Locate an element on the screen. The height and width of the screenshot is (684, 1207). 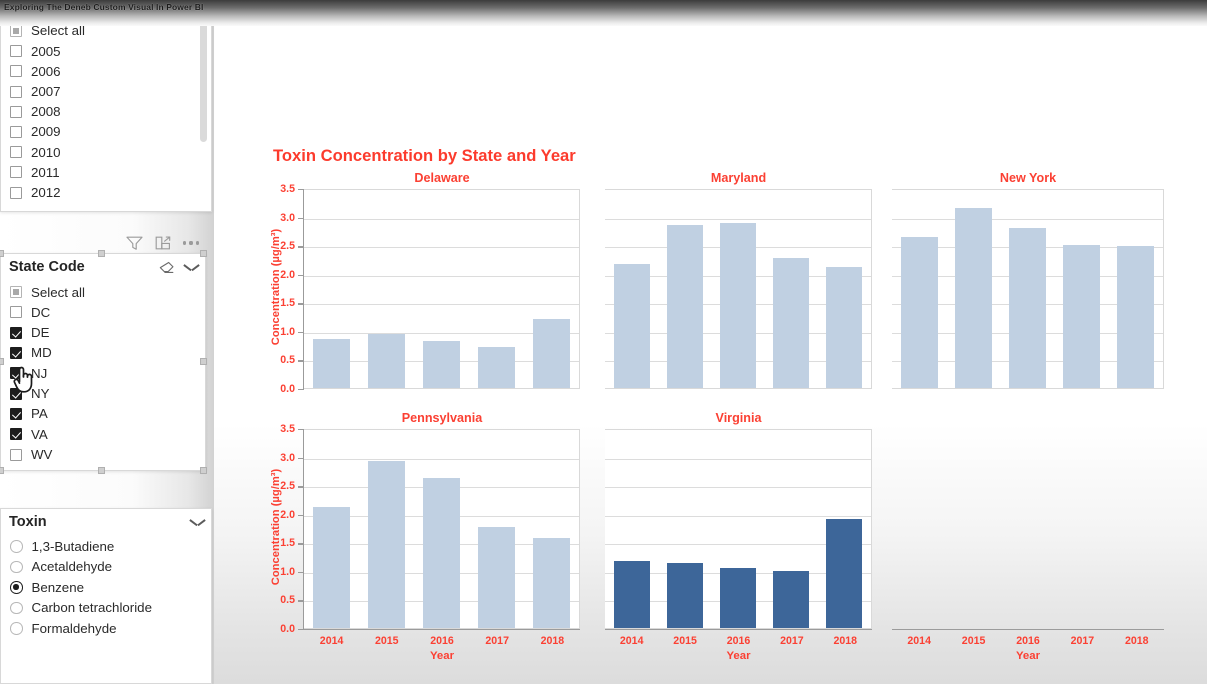
selection-handle-bl is located at coordinates (2, 470).